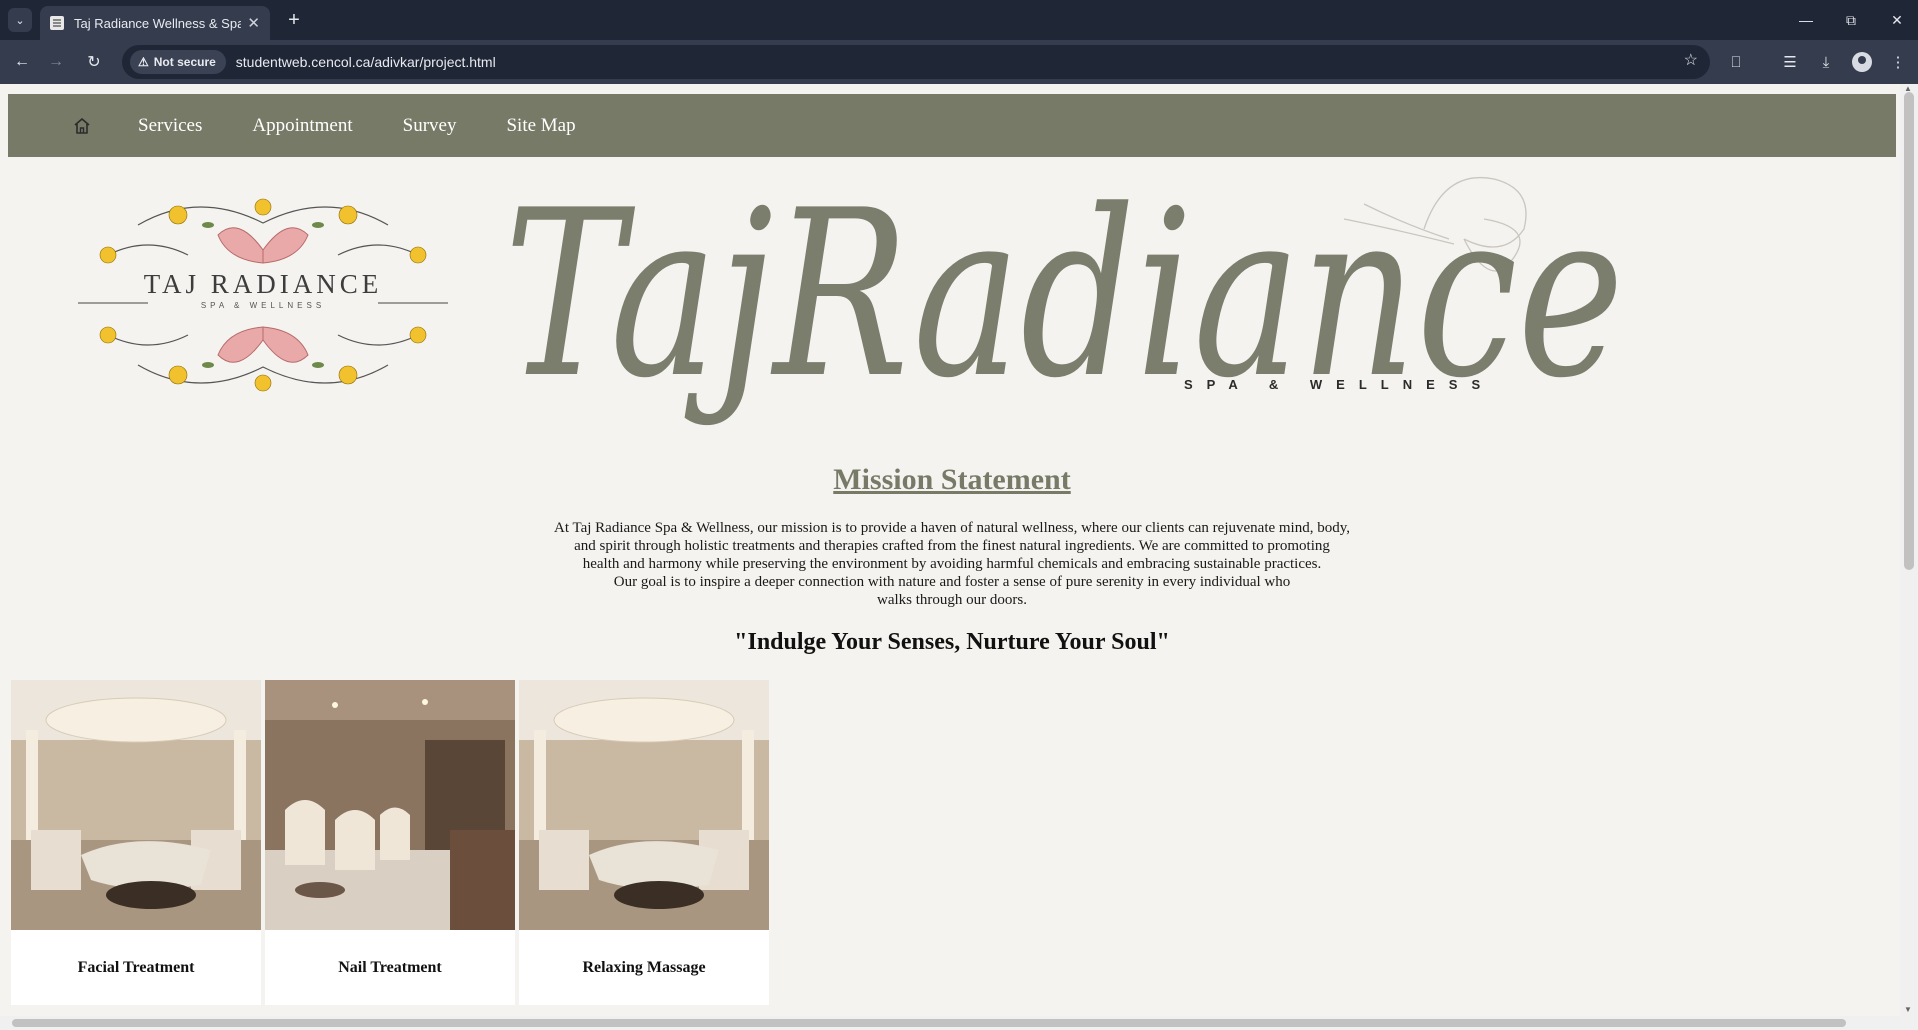 The width and height of the screenshot is (1918, 1030). I want to click on media-icon: ☰, so click(1790, 62).